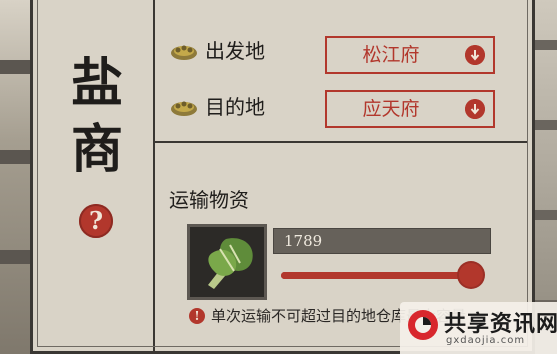 The width and height of the screenshot is (557, 354). I want to click on watermark-url: gxdaojia.com, so click(486, 340).